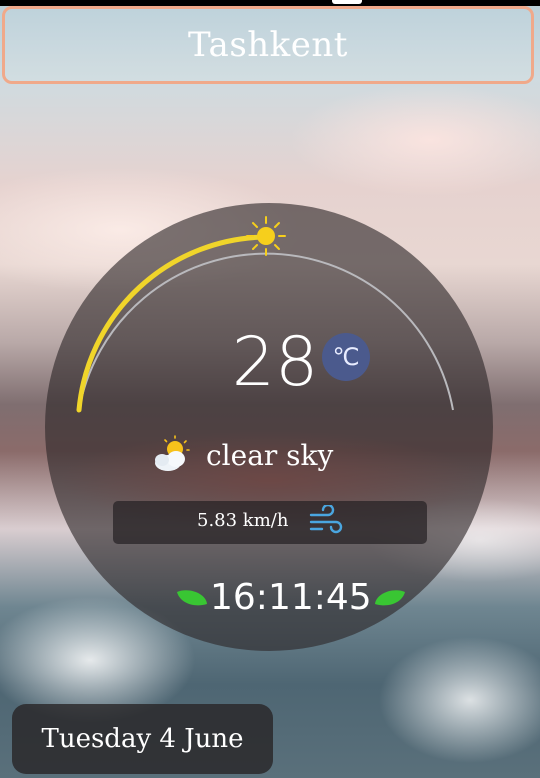  Describe the element at coordinates (270, 455) in the screenshot. I see `condition-label: clear sky` at that location.